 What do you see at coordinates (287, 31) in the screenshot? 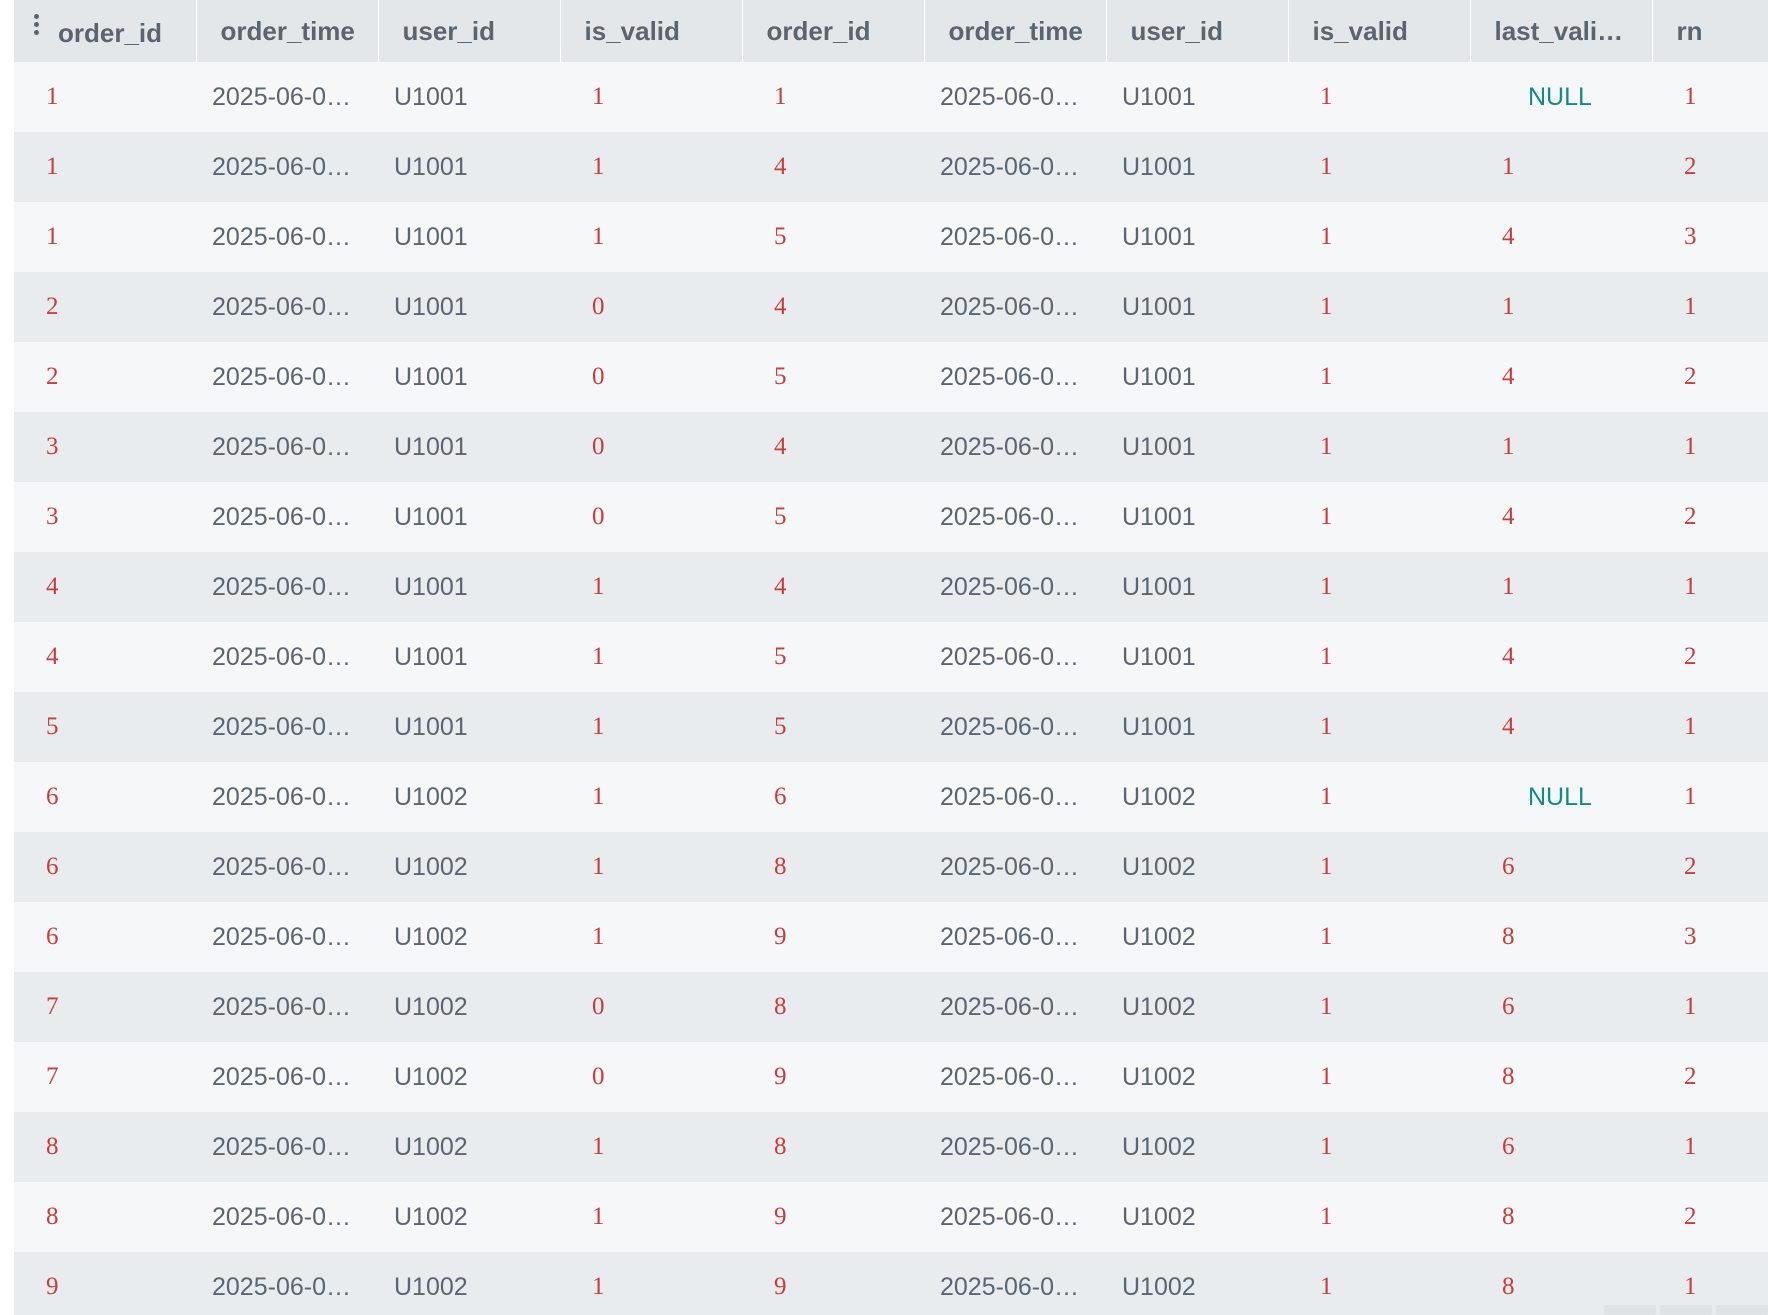
I see `column-header-1: order_time` at bounding box center [287, 31].